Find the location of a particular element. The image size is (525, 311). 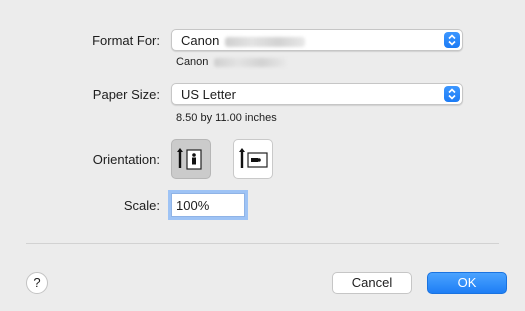

ok-button: OK is located at coordinates (467, 283).